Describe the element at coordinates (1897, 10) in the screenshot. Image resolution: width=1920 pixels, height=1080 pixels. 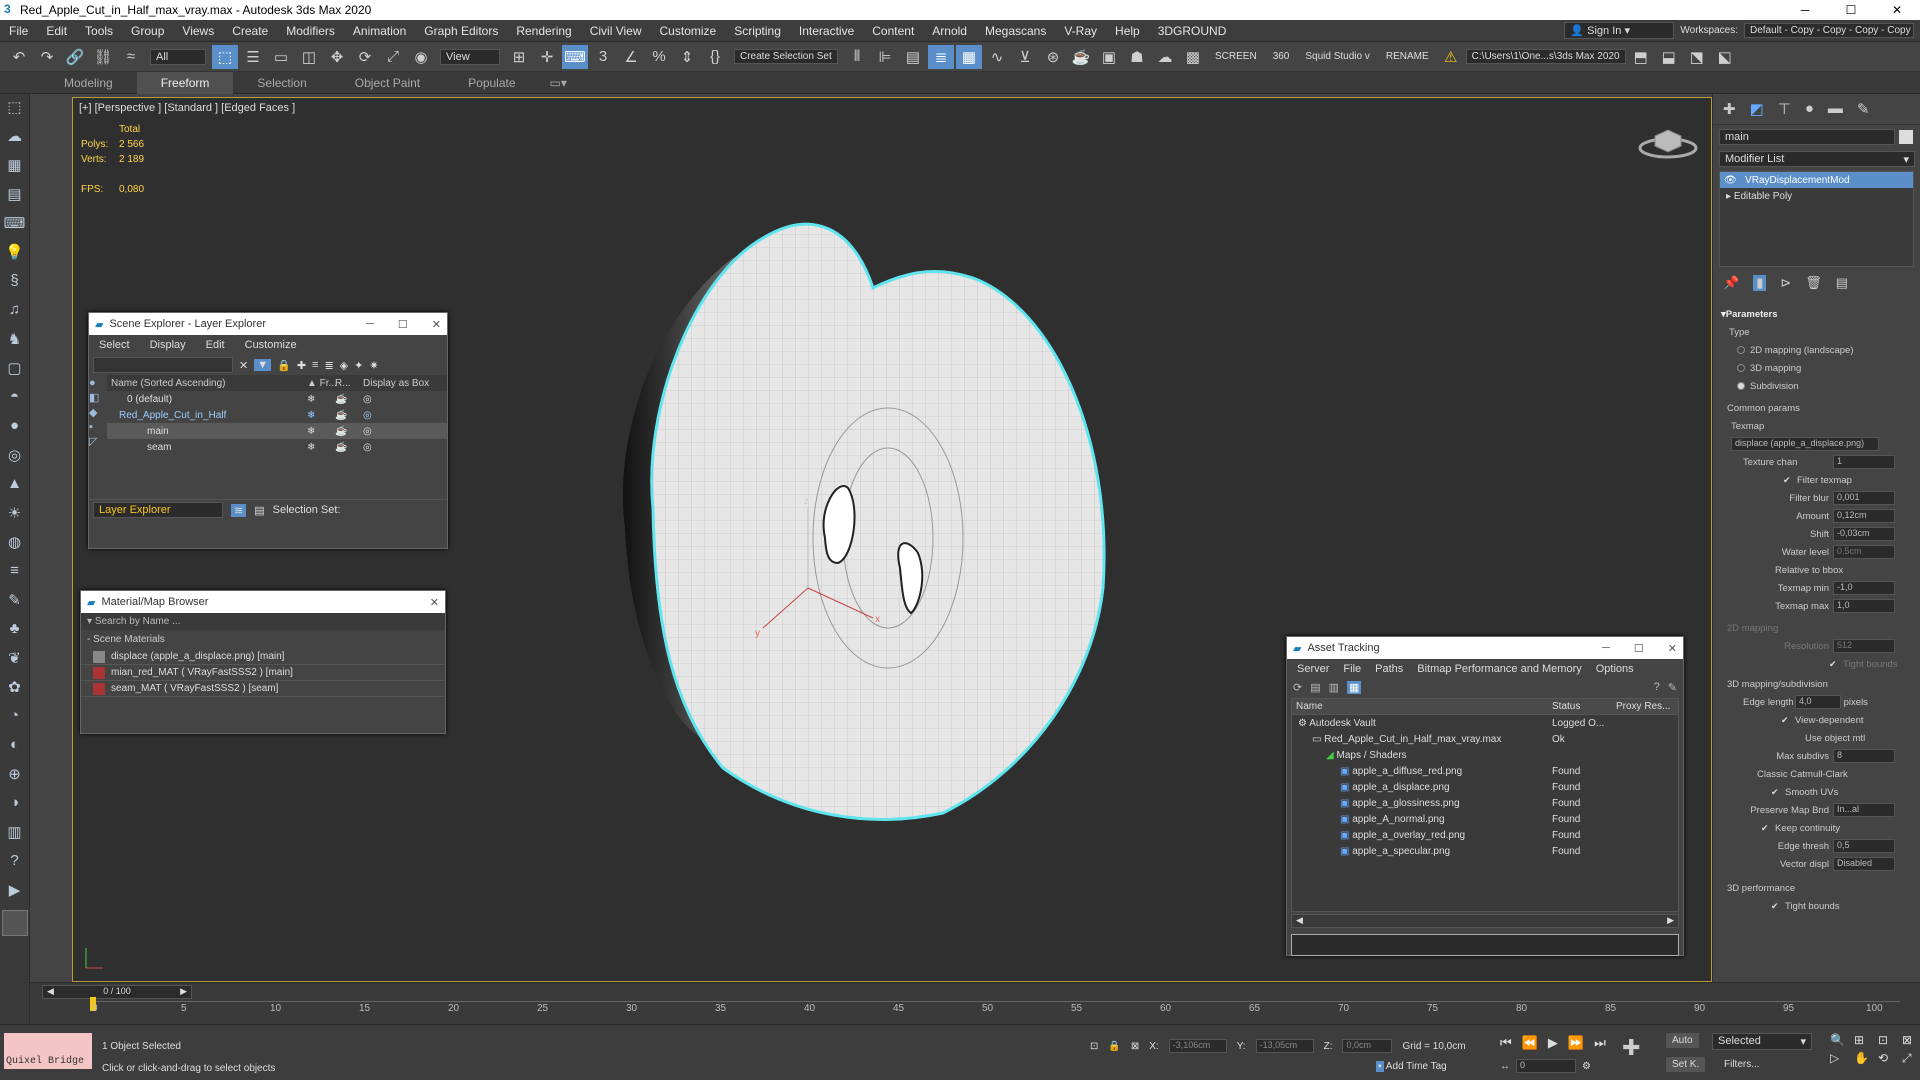
I see `close-button: ✕` at that location.